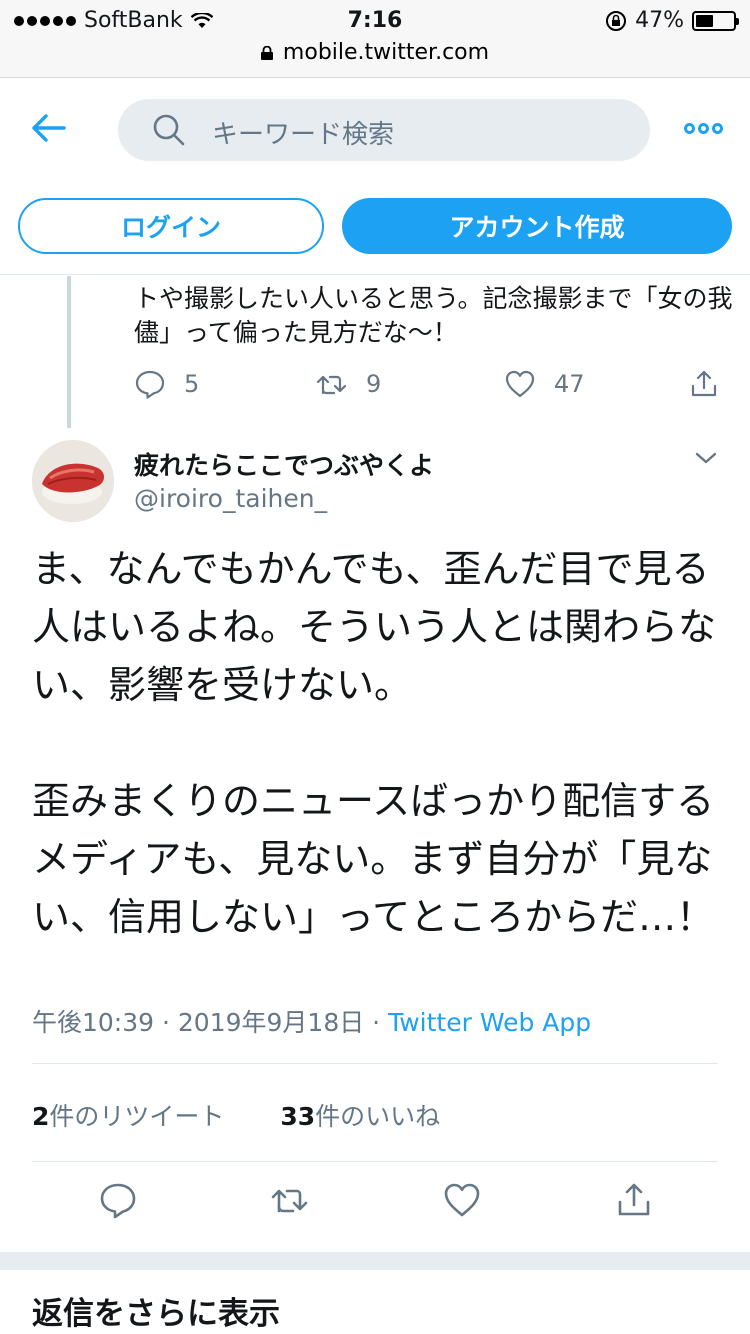 This screenshot has width=750, height=1334. I want to click on search-icon, so click(169, 130).